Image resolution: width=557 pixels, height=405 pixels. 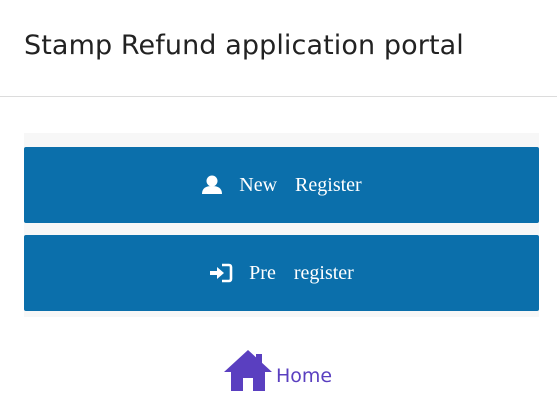 I want to click on home-label: Home, so click(x=304, y=376).